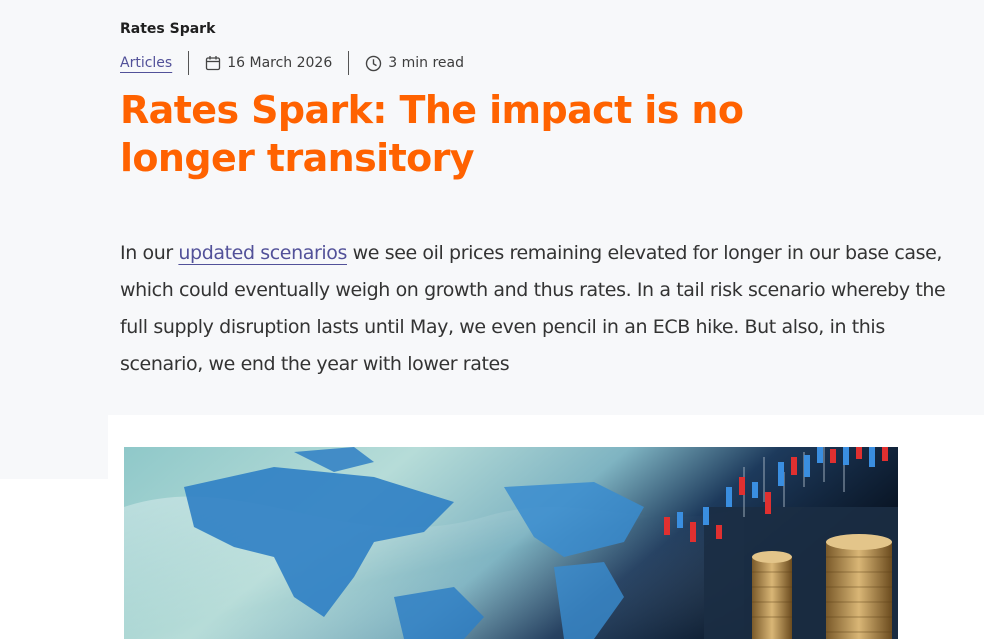 This screenshot has height=639, width=984. I want to click on publish-date: 16 March 2026, so click(280, 63).